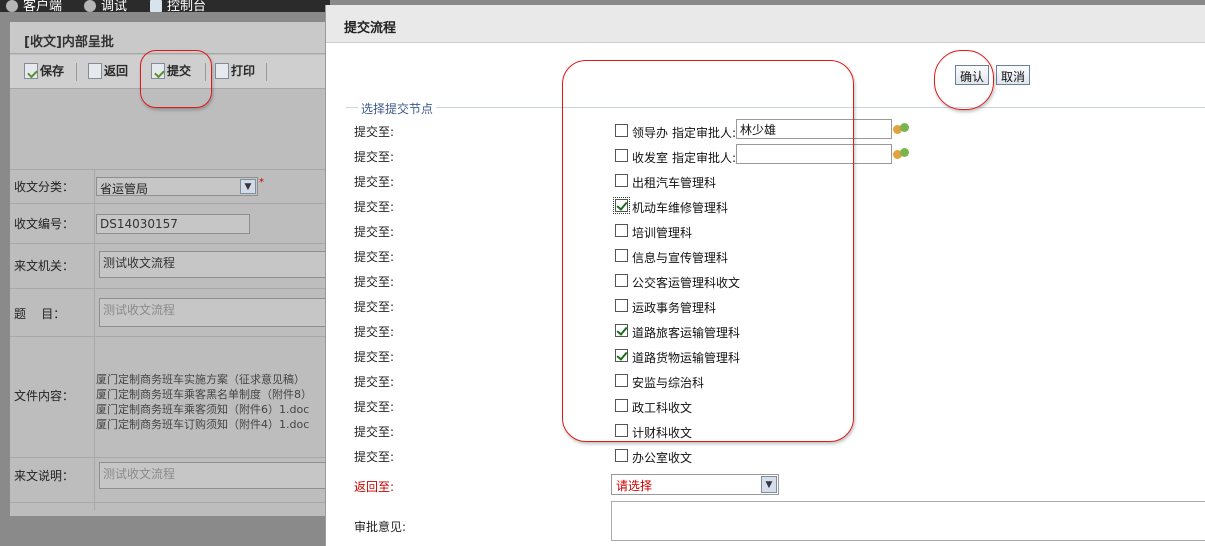 Image resolution: width=1205 pixels, height=546 pixels. What do you see at coordinates (261, 182) in the screenshot?
I see `required-marker: *` at bounding box center [261, 182].